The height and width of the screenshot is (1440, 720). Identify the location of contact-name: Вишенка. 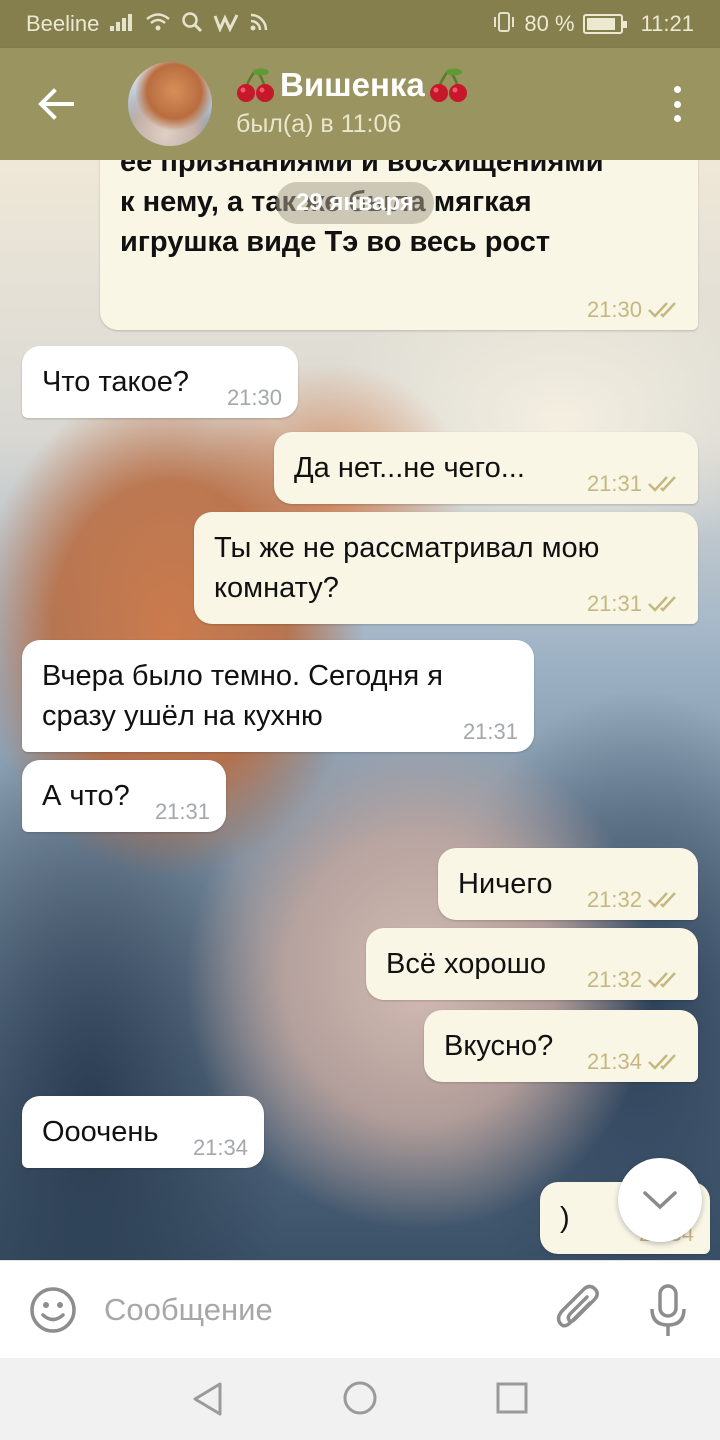
(352, 85).